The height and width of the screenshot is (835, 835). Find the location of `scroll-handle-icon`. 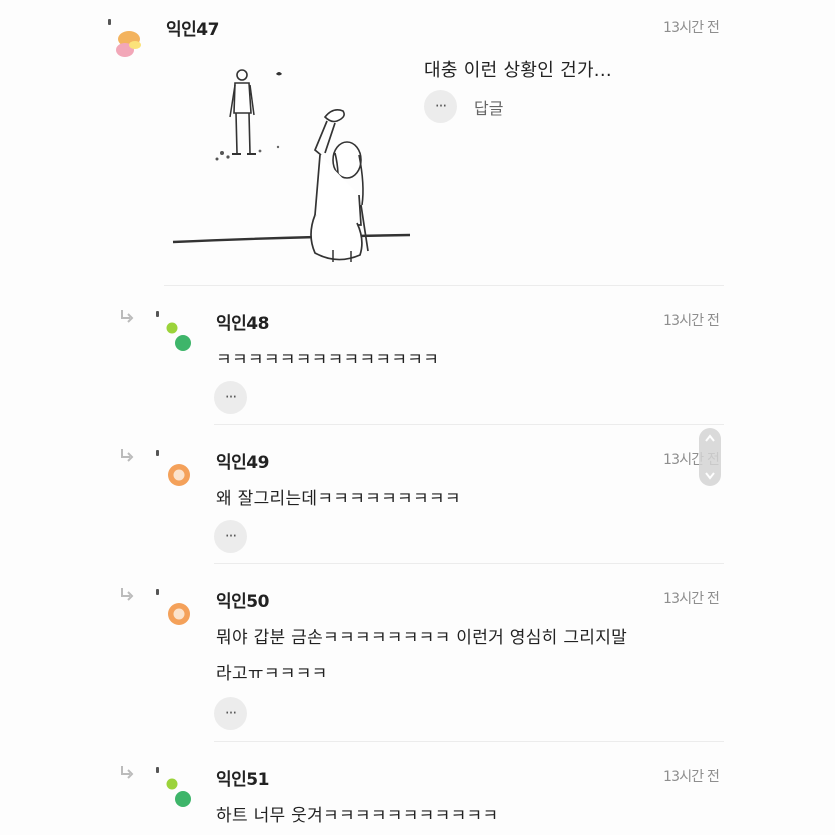

scroll-handle-icon is located at coordinates (710, 457).